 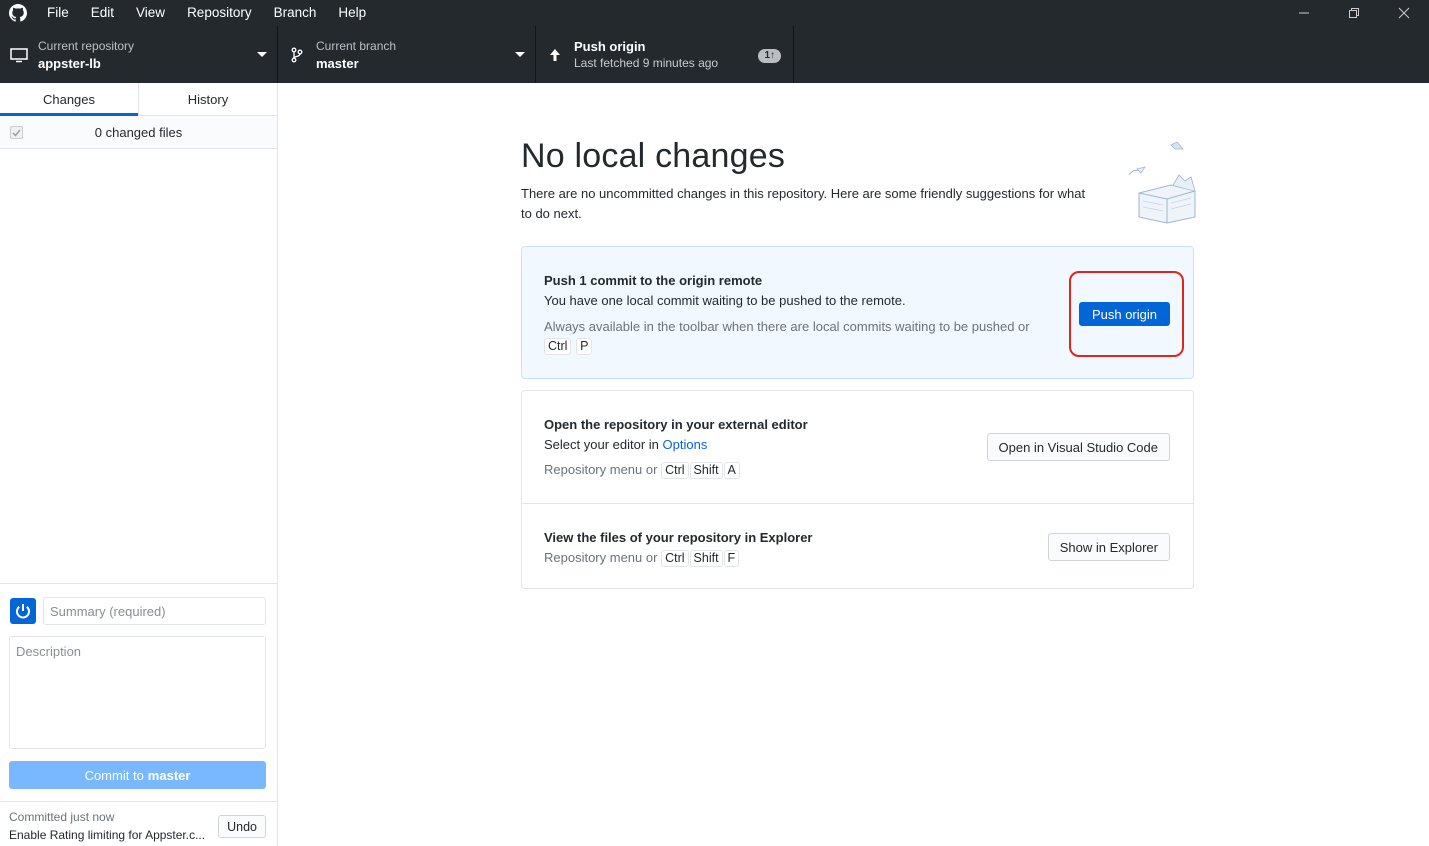 I want to click on computer-icon, so click(x=19, y=55).